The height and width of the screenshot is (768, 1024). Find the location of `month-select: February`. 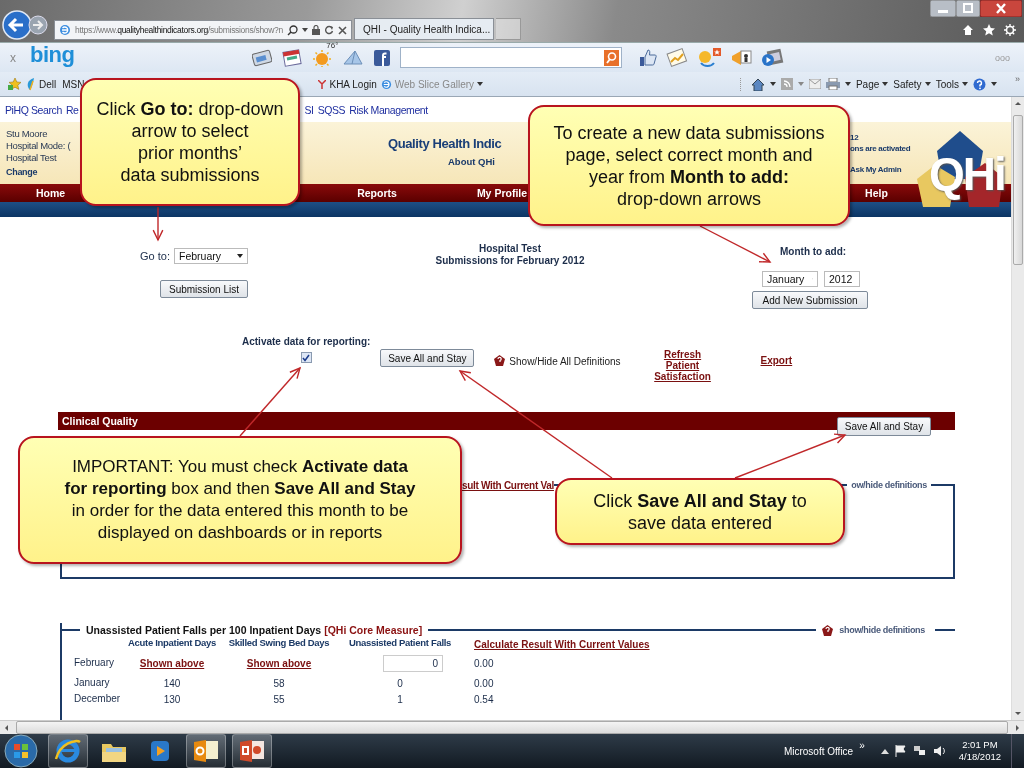

month-select: February is located at coordinates (210, 256).